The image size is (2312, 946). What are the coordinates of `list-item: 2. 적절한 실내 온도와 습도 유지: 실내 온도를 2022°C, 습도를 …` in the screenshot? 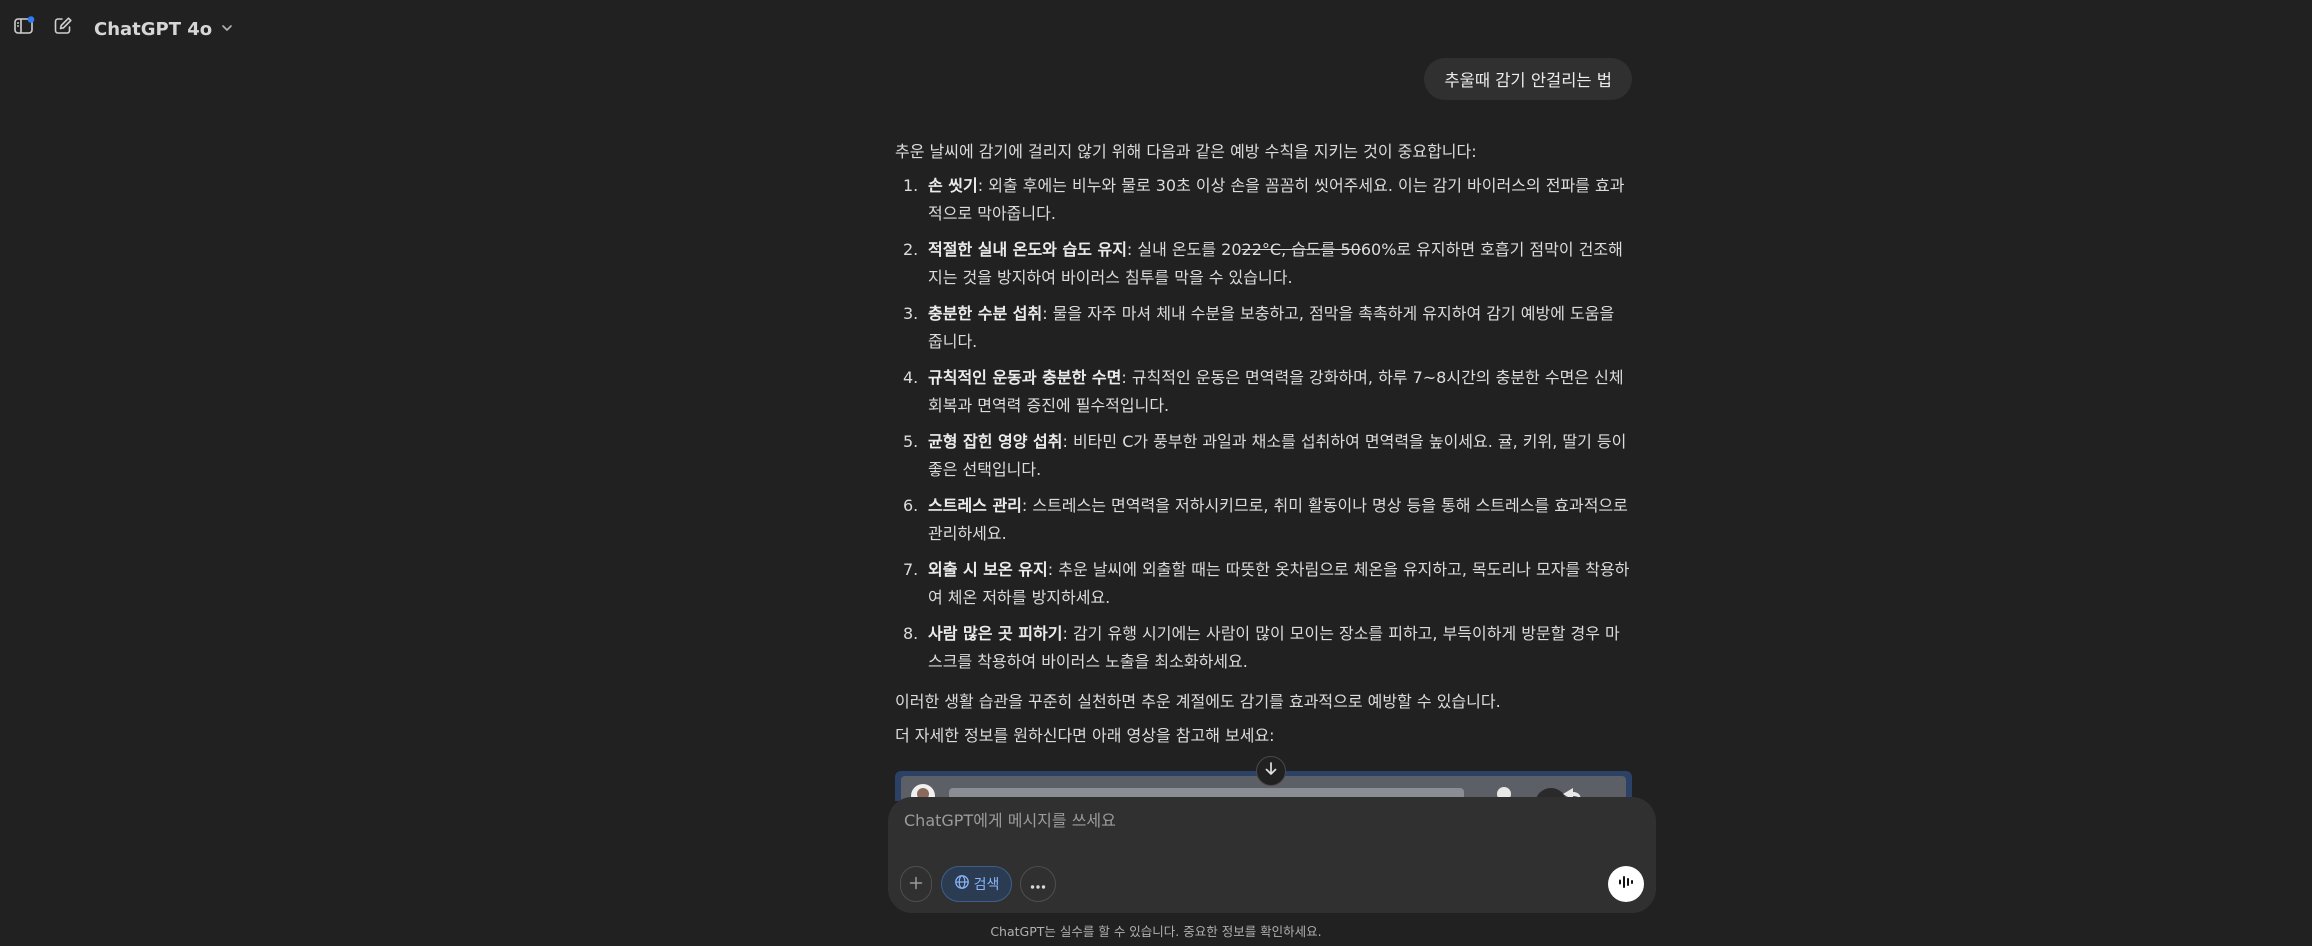 It's located at (1263, 264).